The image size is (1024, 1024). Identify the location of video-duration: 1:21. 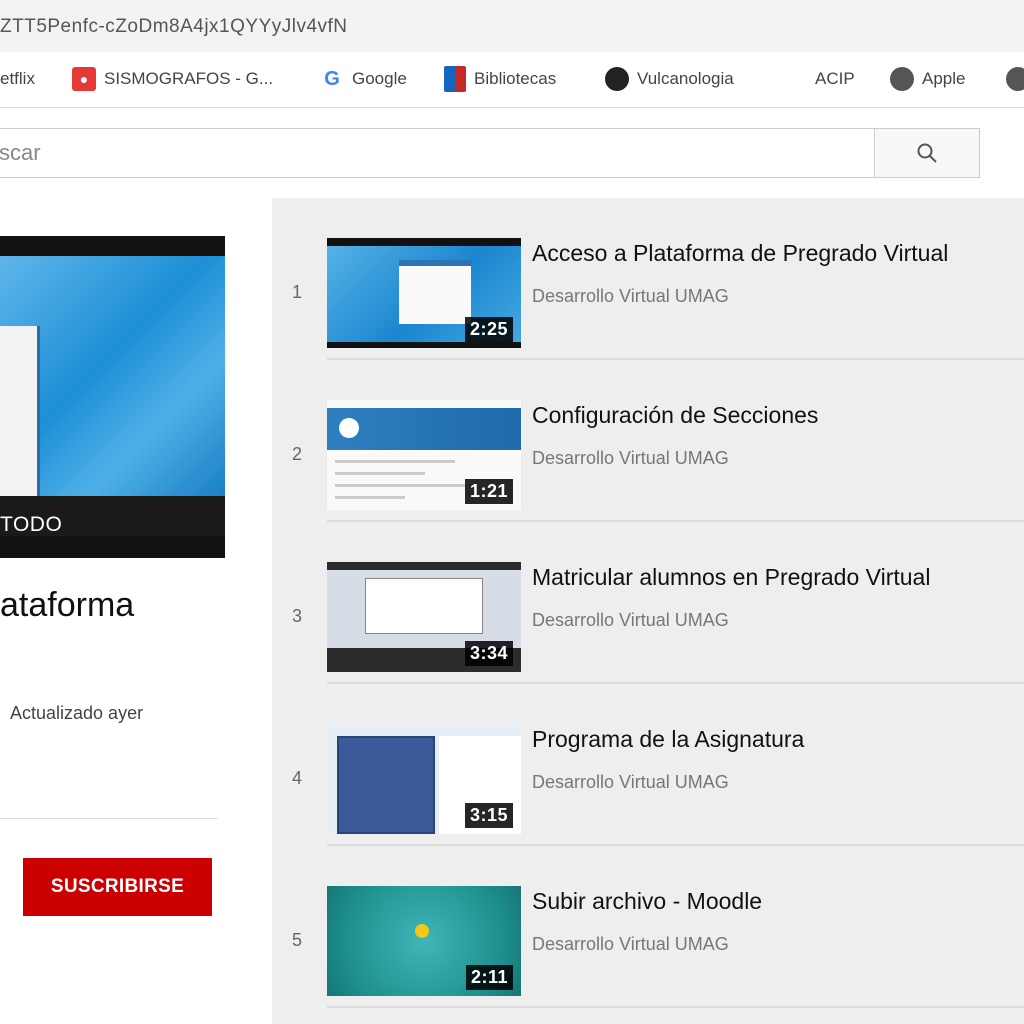
(488, 491).